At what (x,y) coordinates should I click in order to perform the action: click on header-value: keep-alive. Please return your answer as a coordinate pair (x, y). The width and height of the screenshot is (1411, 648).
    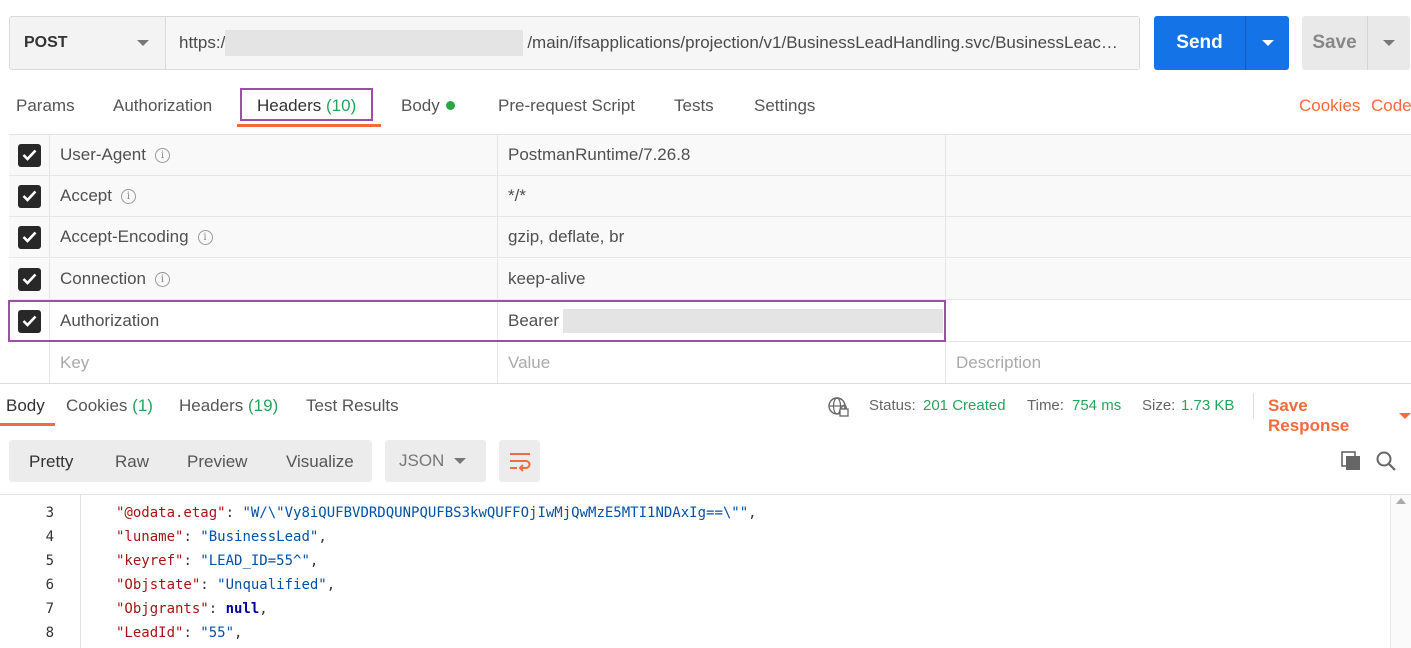
    Looking at the image, I should click on (547, 278).